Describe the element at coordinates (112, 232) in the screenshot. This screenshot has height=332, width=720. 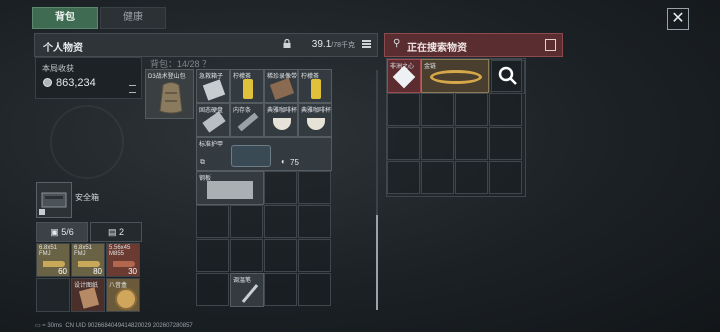
I see `canister-icon: ▤` at that location.